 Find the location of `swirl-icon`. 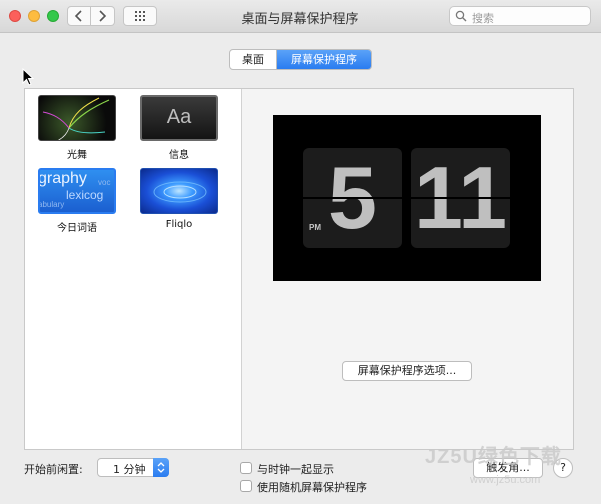

swirl-icon is located at coordinates (180, 192).